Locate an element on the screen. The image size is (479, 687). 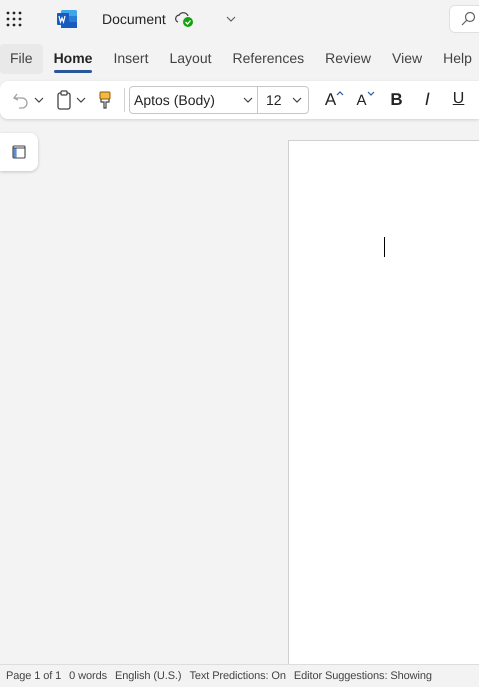
ribbon-tab: Home is located at coordinates (73, 59).